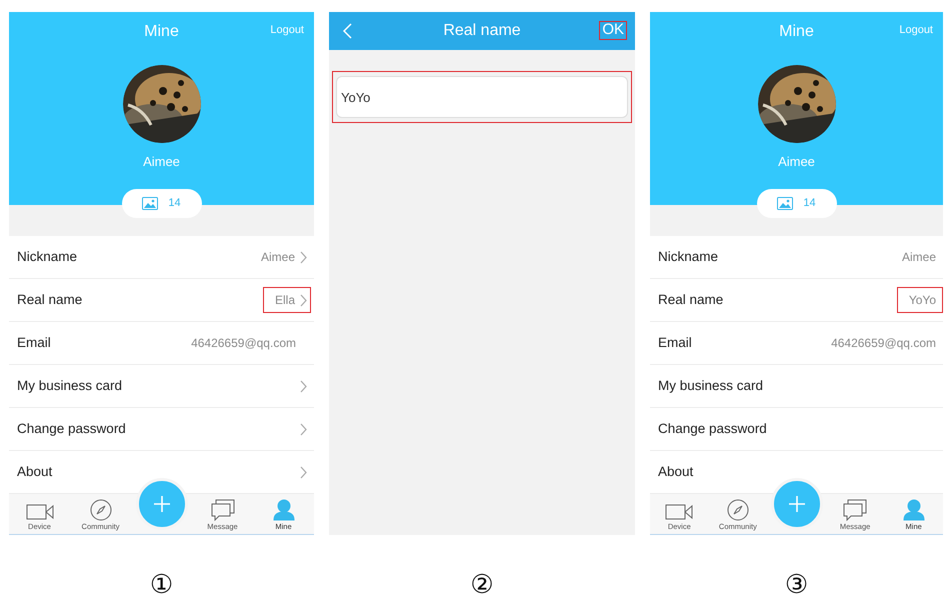  Describe the element at coordinates (482, 31) in the screenshot. I see `screen-title: Real name` at that location.